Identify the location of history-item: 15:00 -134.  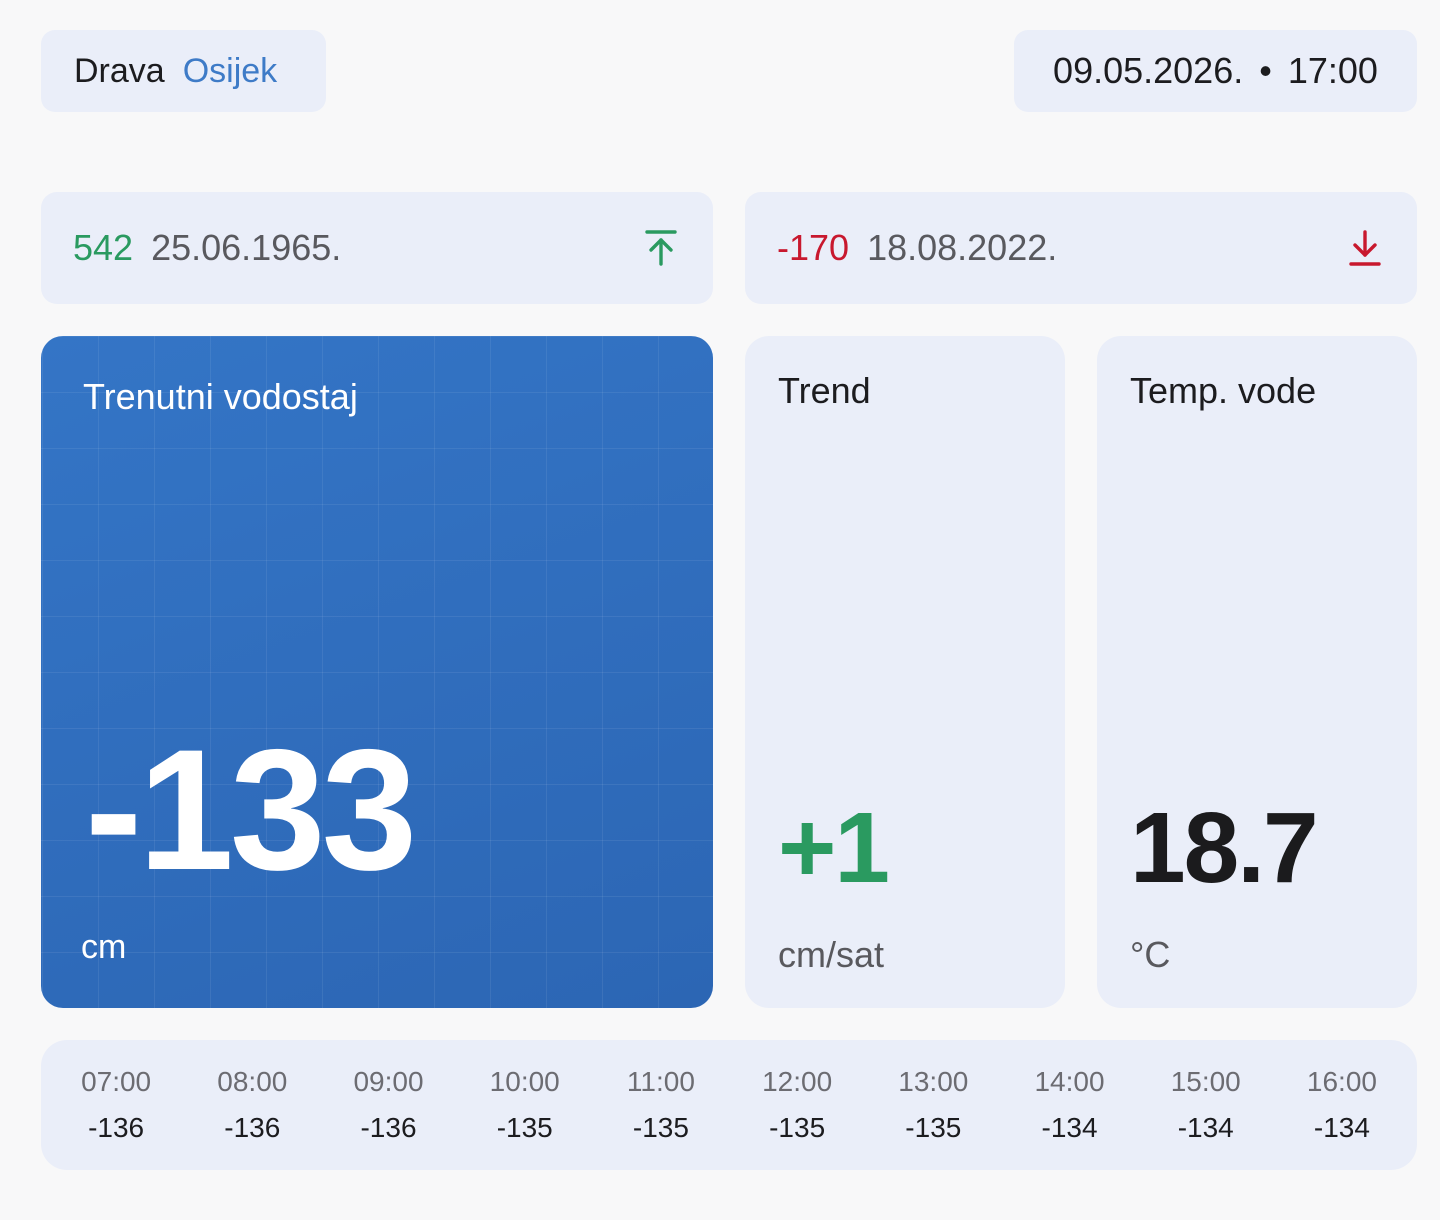
(1206, 1105).